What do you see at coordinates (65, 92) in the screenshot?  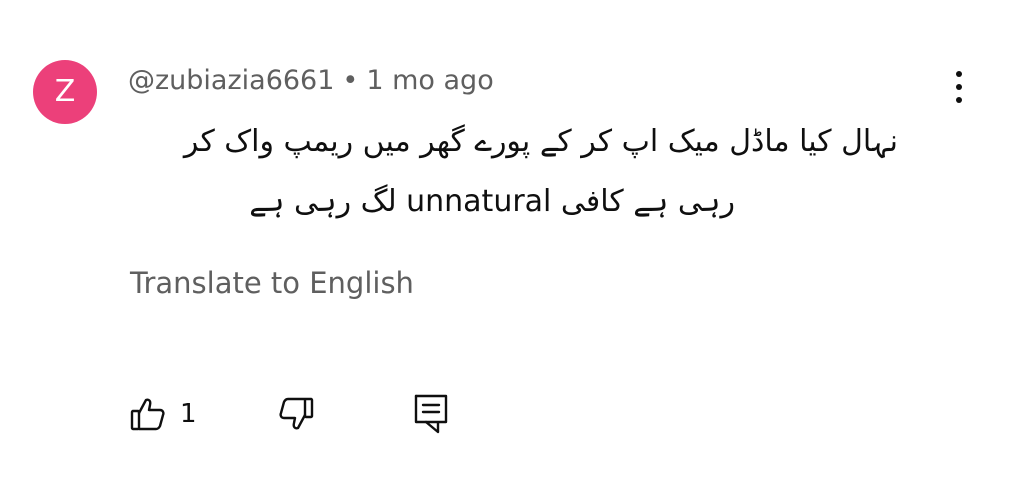 I see `avatar: Z` at bounding box center [65, 92].